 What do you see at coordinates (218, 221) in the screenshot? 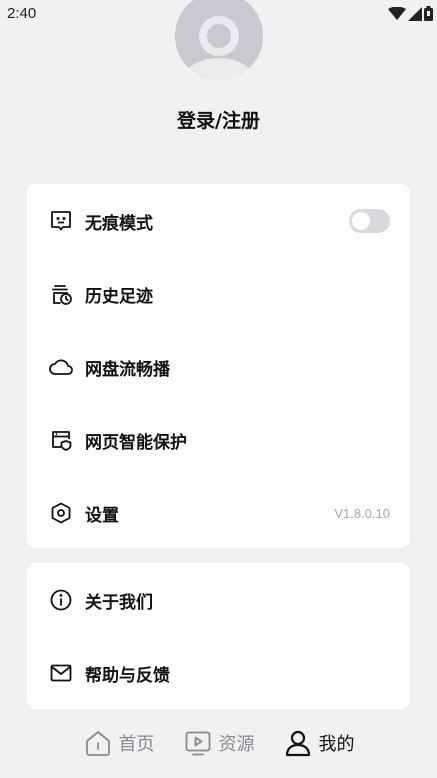
I see `menu-item-incognito: 无痕模式` at bounding box center [218, 221].